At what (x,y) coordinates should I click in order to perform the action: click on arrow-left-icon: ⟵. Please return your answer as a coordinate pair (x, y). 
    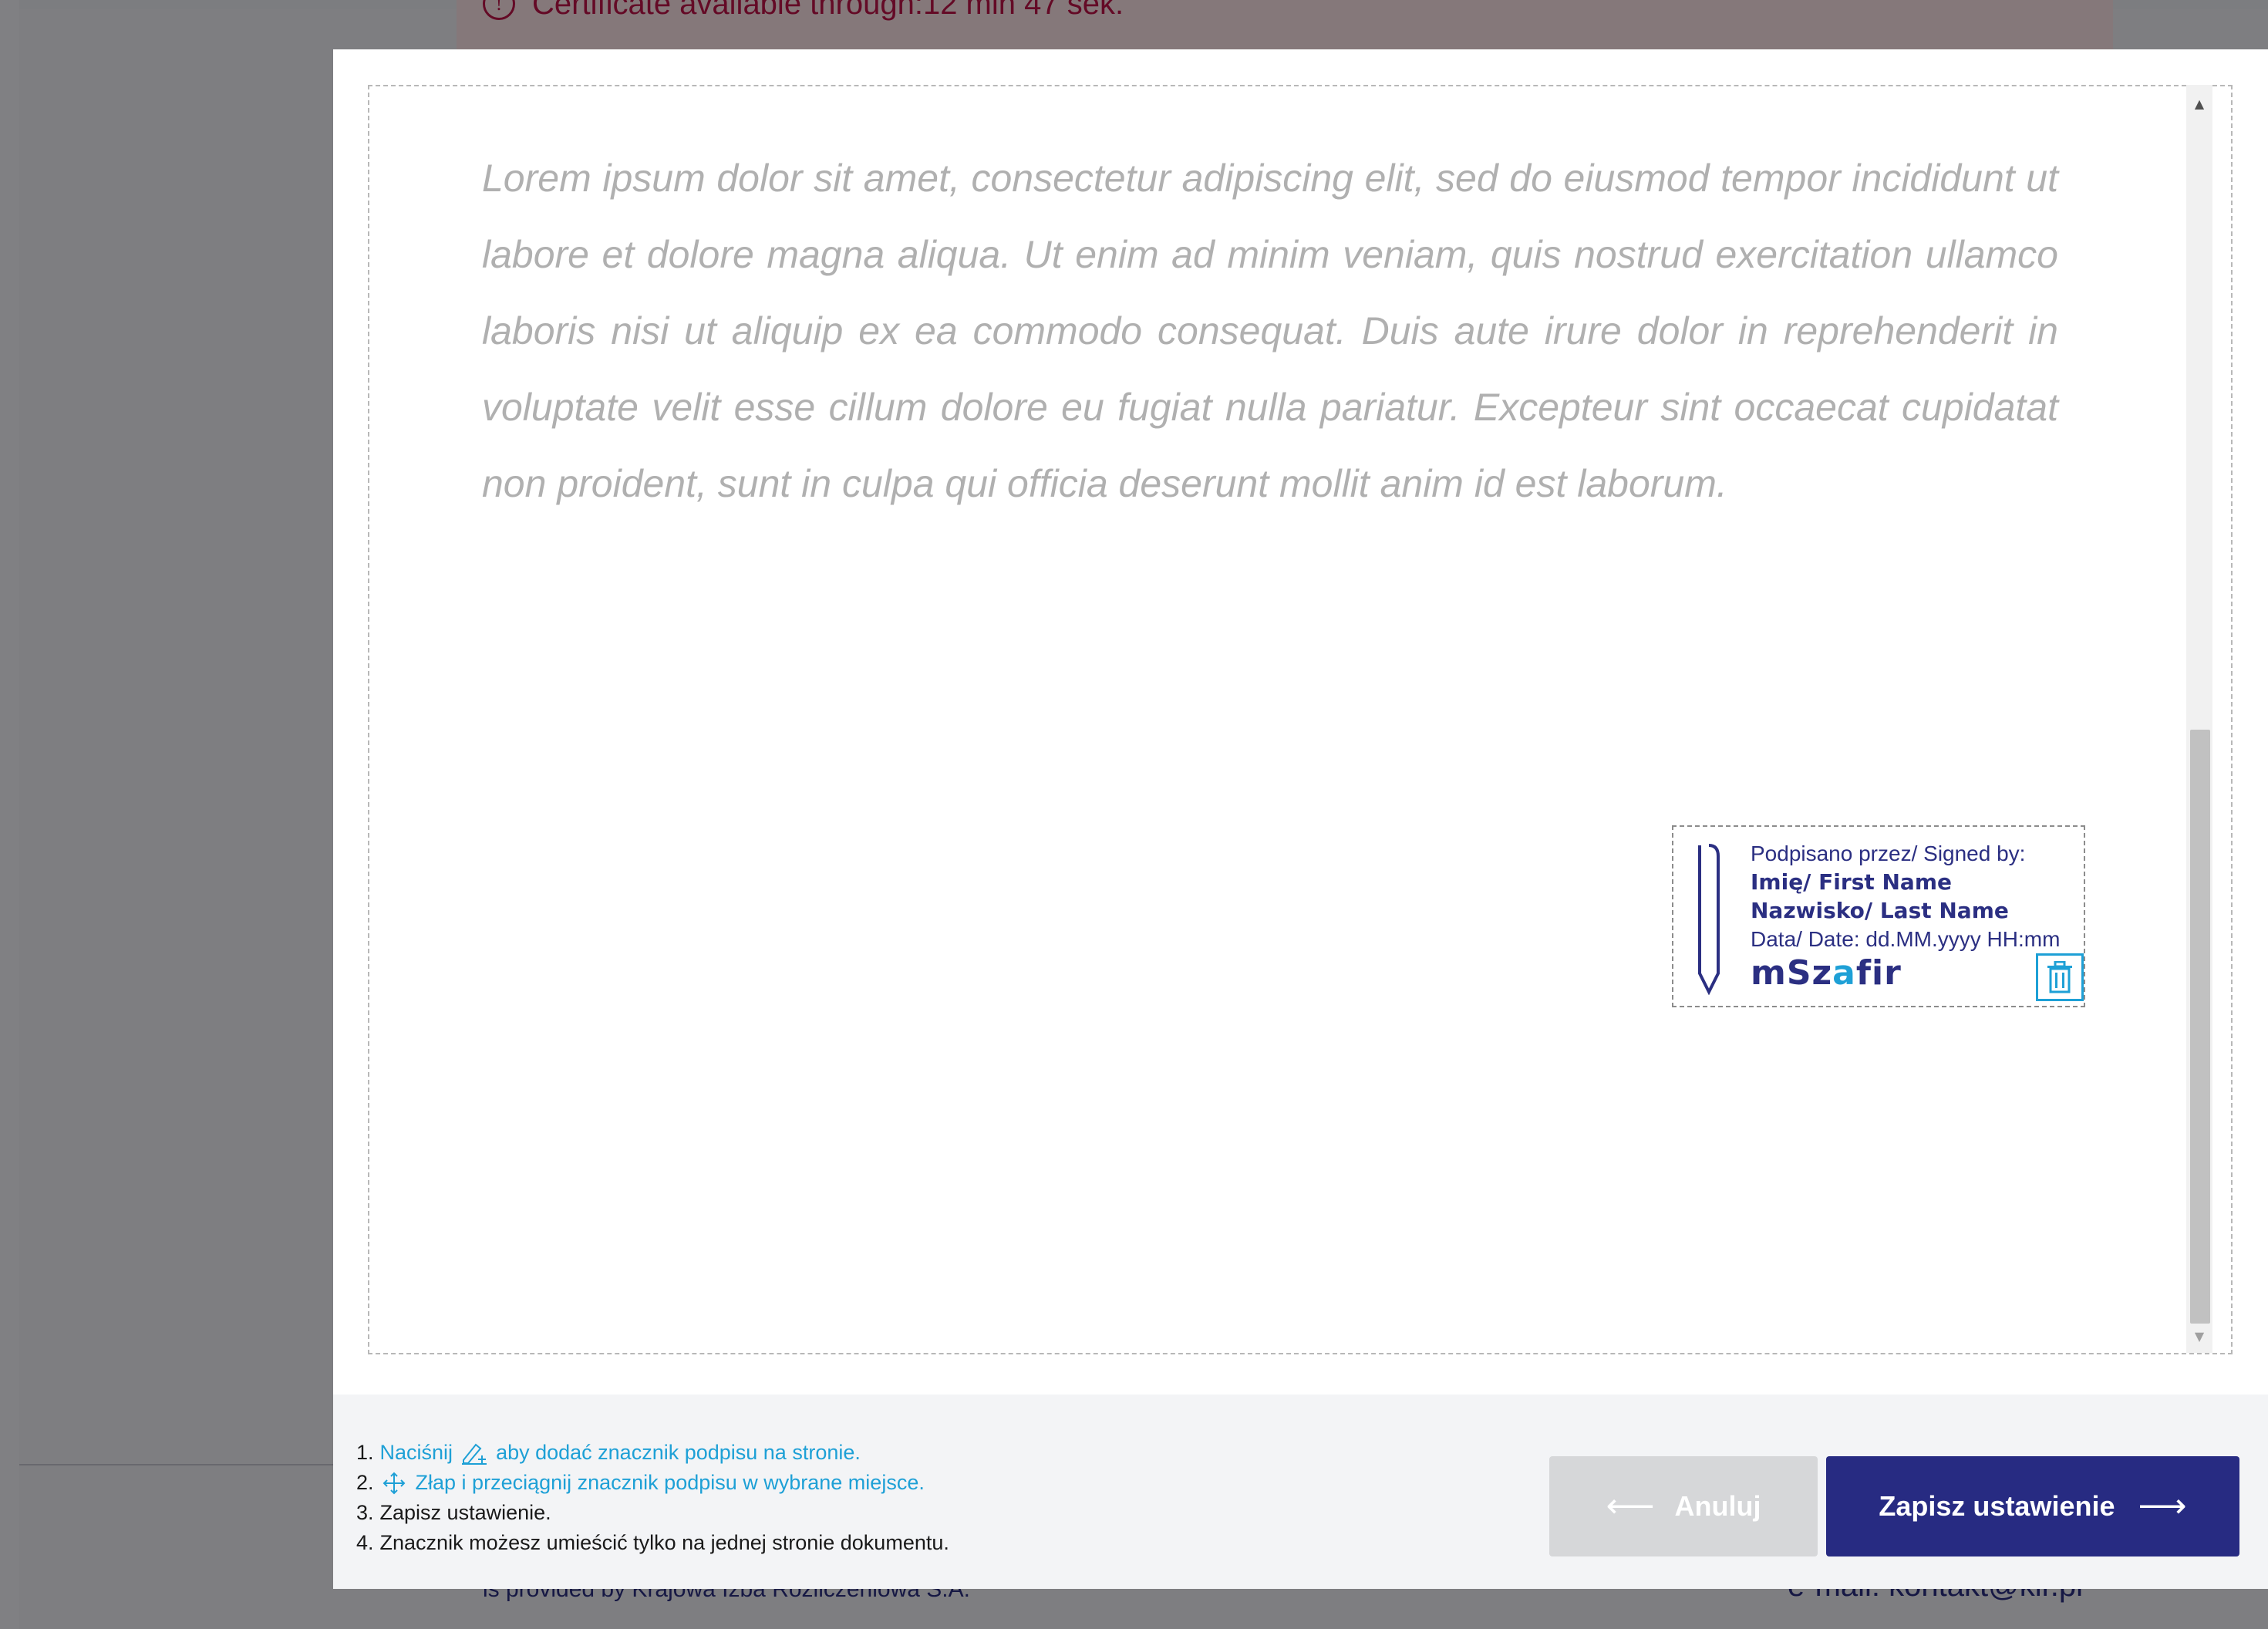
    Looking at the image, I should click on (1630, 1506).